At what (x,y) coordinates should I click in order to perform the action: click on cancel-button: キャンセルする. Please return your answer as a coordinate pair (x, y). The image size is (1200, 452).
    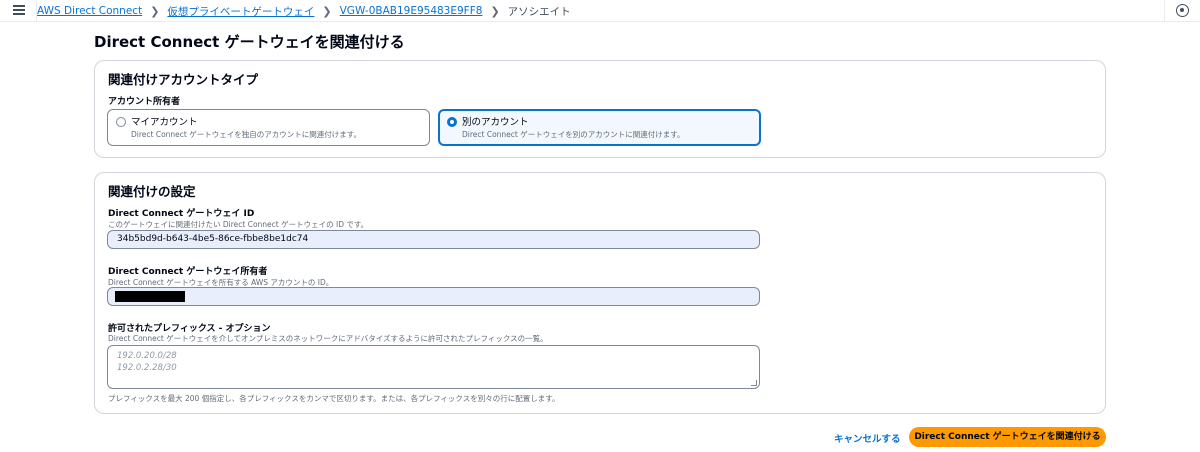
    Looking at the image, I should click on (867, 438).